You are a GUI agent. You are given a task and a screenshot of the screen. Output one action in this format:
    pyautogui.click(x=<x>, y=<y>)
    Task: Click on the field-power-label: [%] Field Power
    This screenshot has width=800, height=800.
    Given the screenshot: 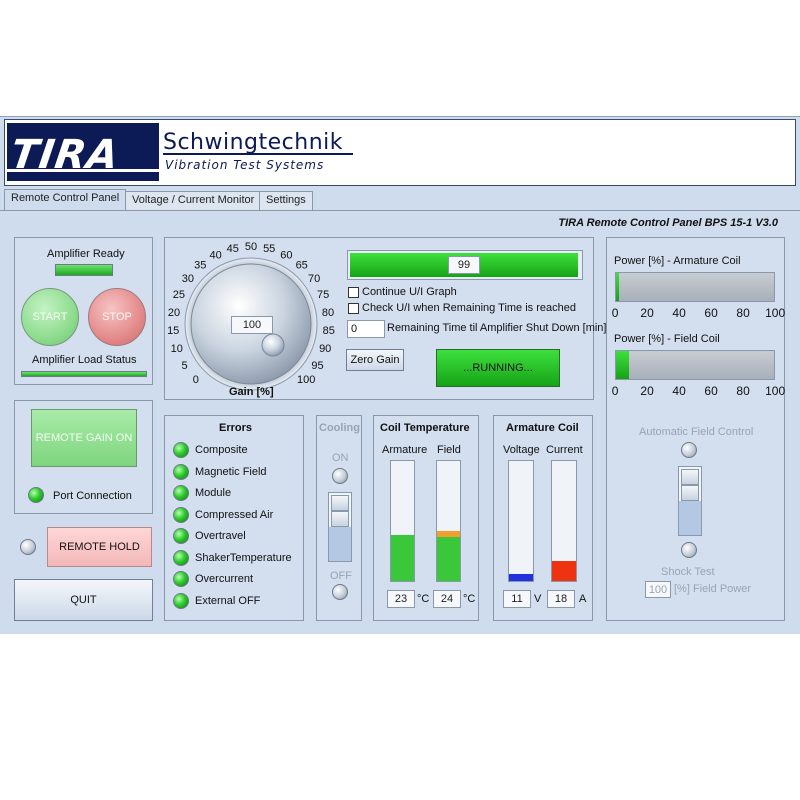 What is the action you would take?
    pyautogui.click(x=713, y=589)
    